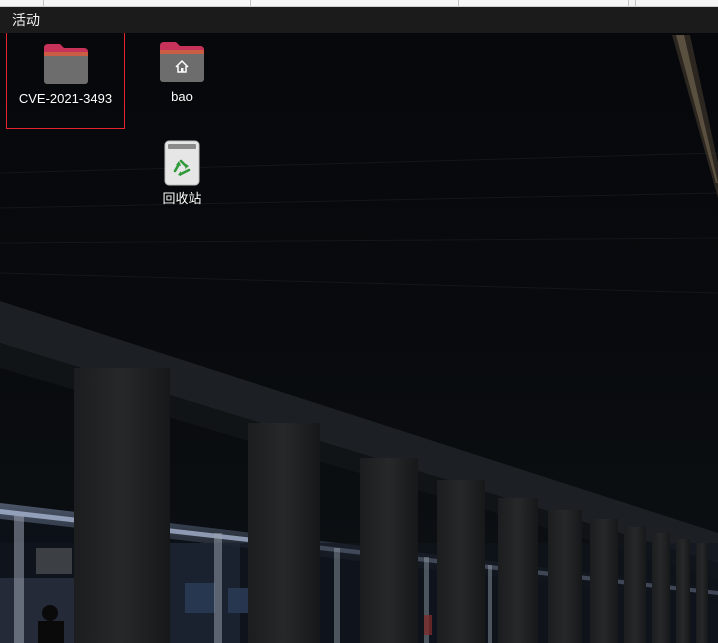  I want to click on desktop-icon-label: 回收站, so click(182, 198).